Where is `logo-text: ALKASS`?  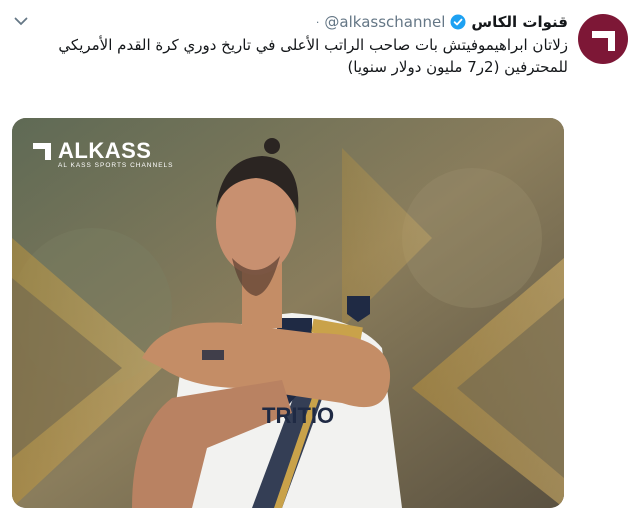
logo-text: ALKASS is located at coordinates (105, 150).